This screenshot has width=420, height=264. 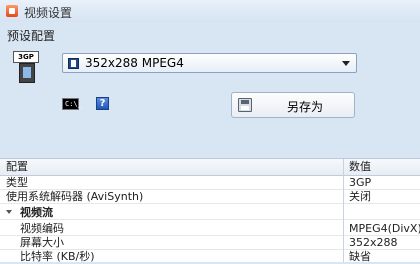 I want to click on grid-row: 屏幕大小 352x288, so click(x=210, y=243).